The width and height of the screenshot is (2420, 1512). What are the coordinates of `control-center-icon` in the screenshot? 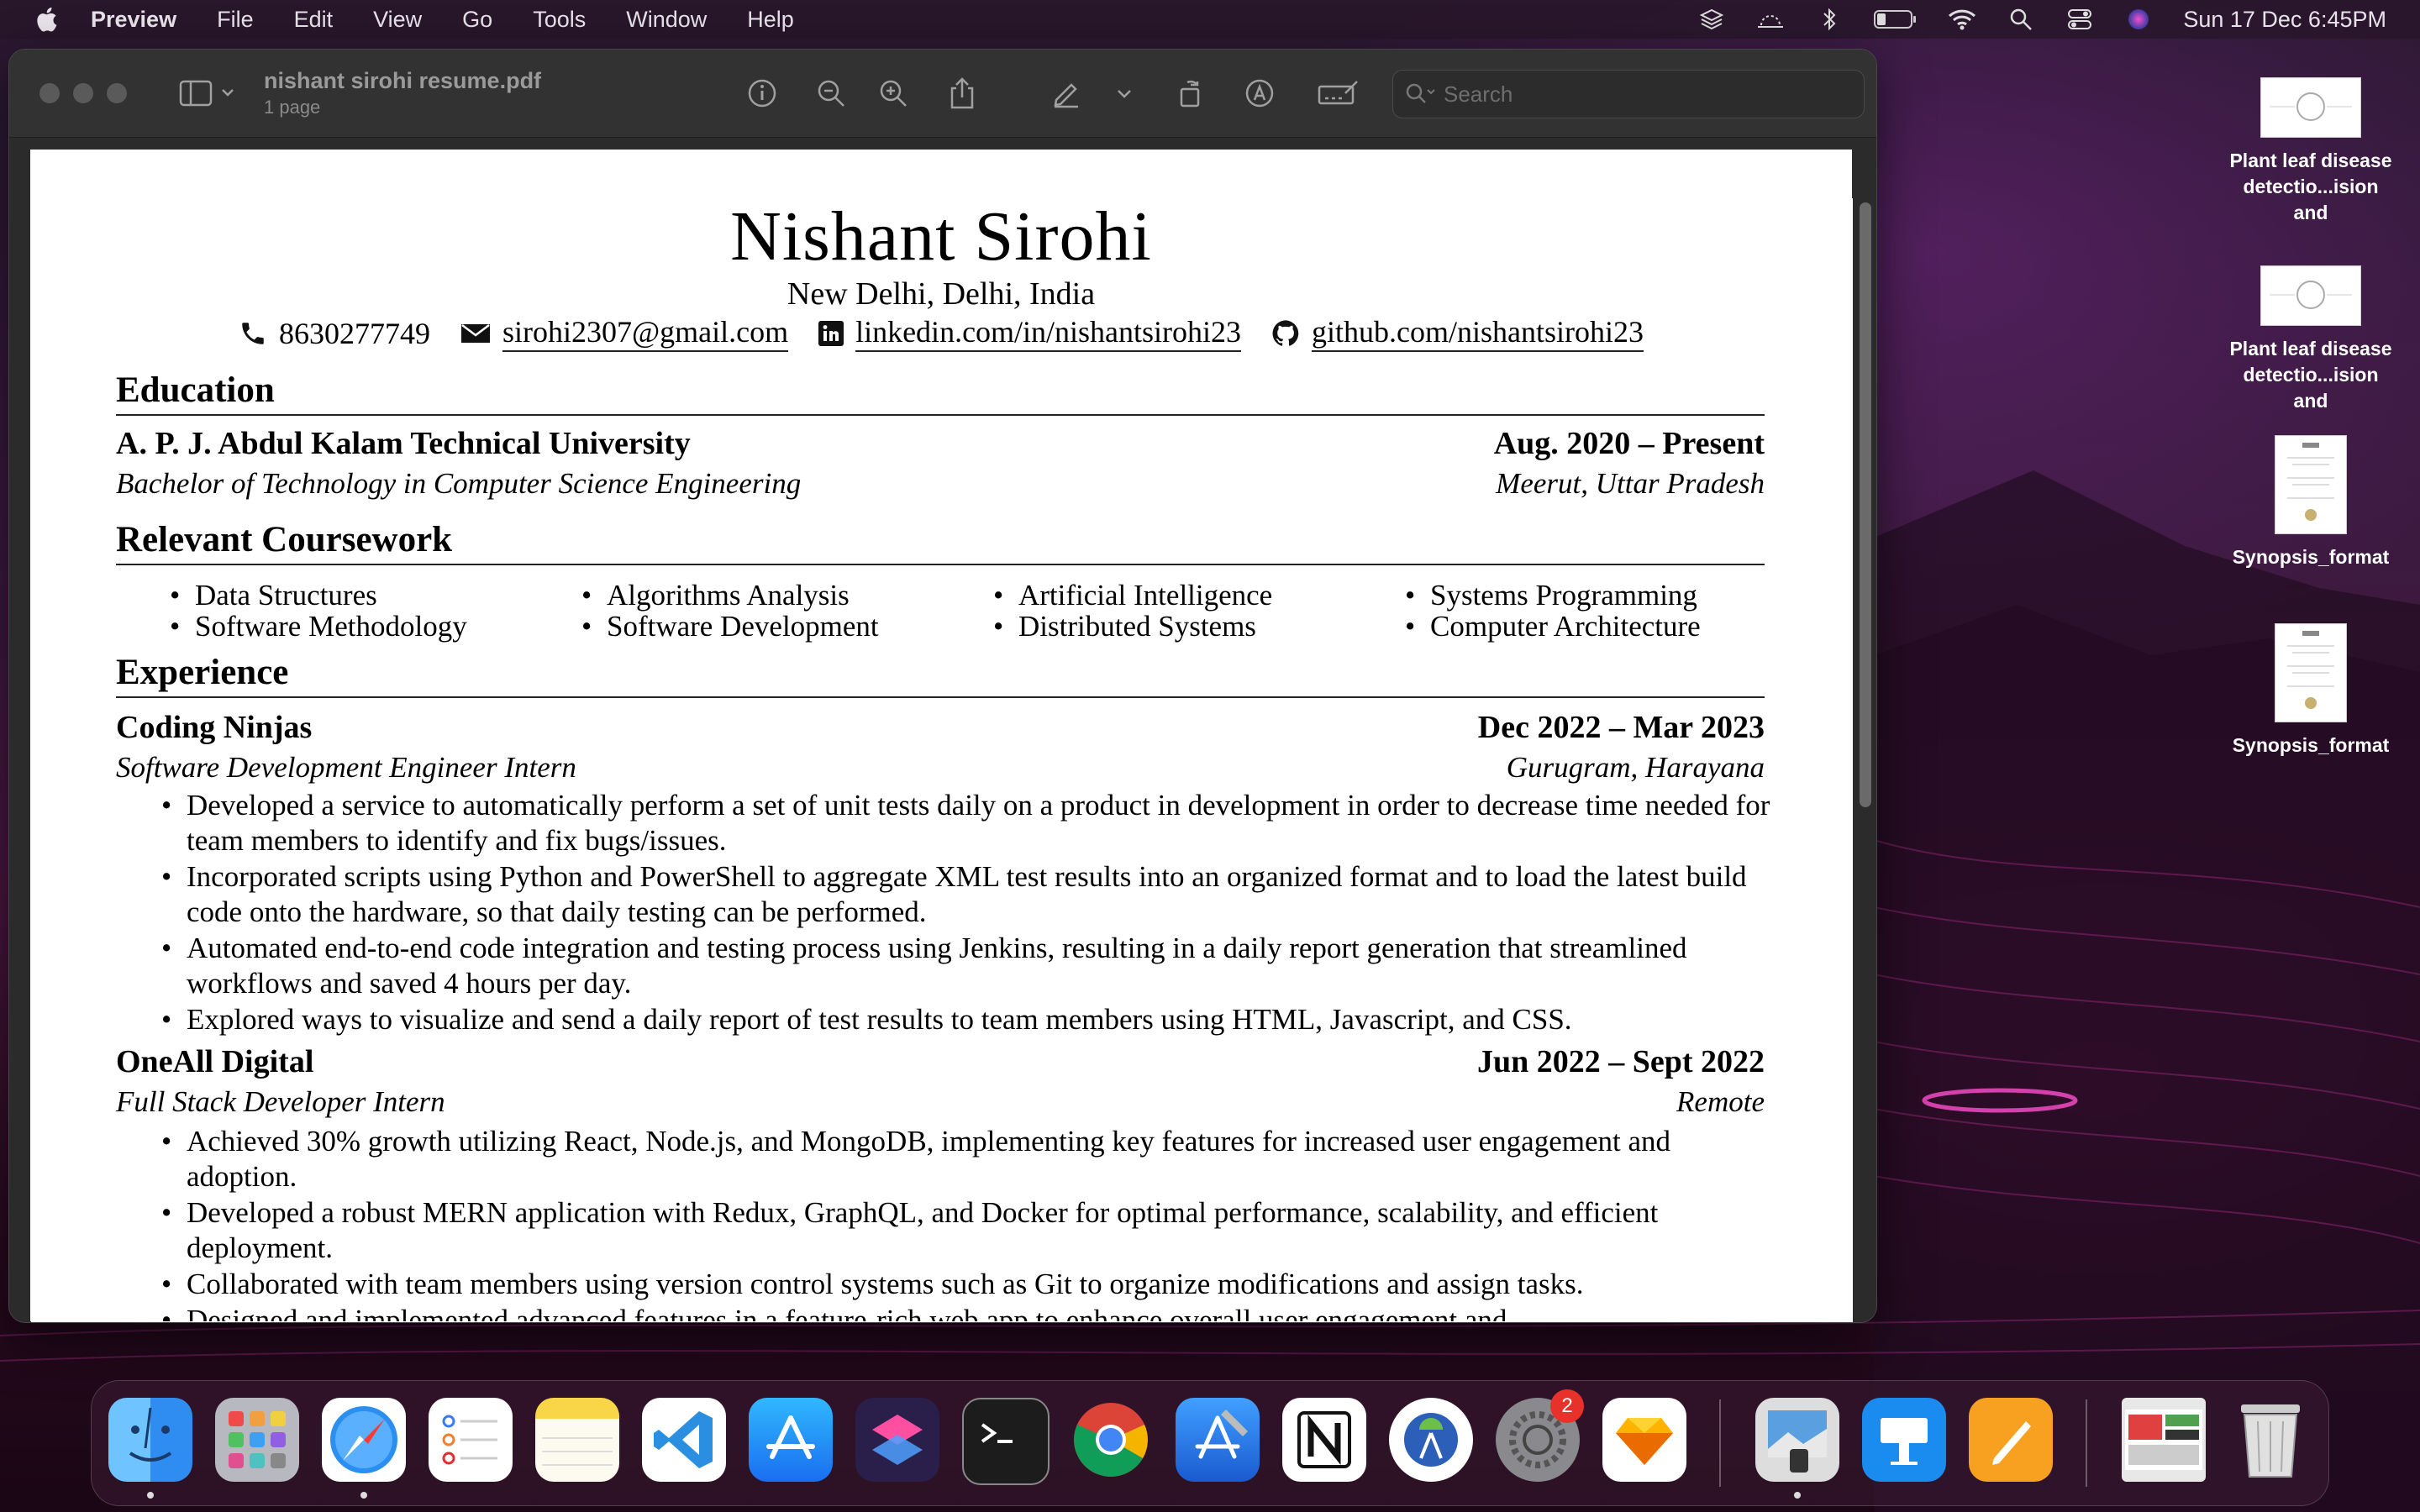 It's located at (2080, 19).